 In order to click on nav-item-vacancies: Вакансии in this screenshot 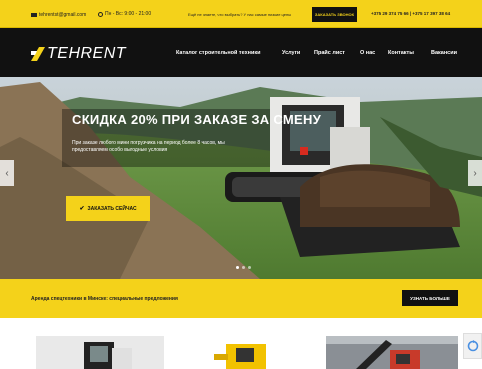, I will do `click(444, 53)`.